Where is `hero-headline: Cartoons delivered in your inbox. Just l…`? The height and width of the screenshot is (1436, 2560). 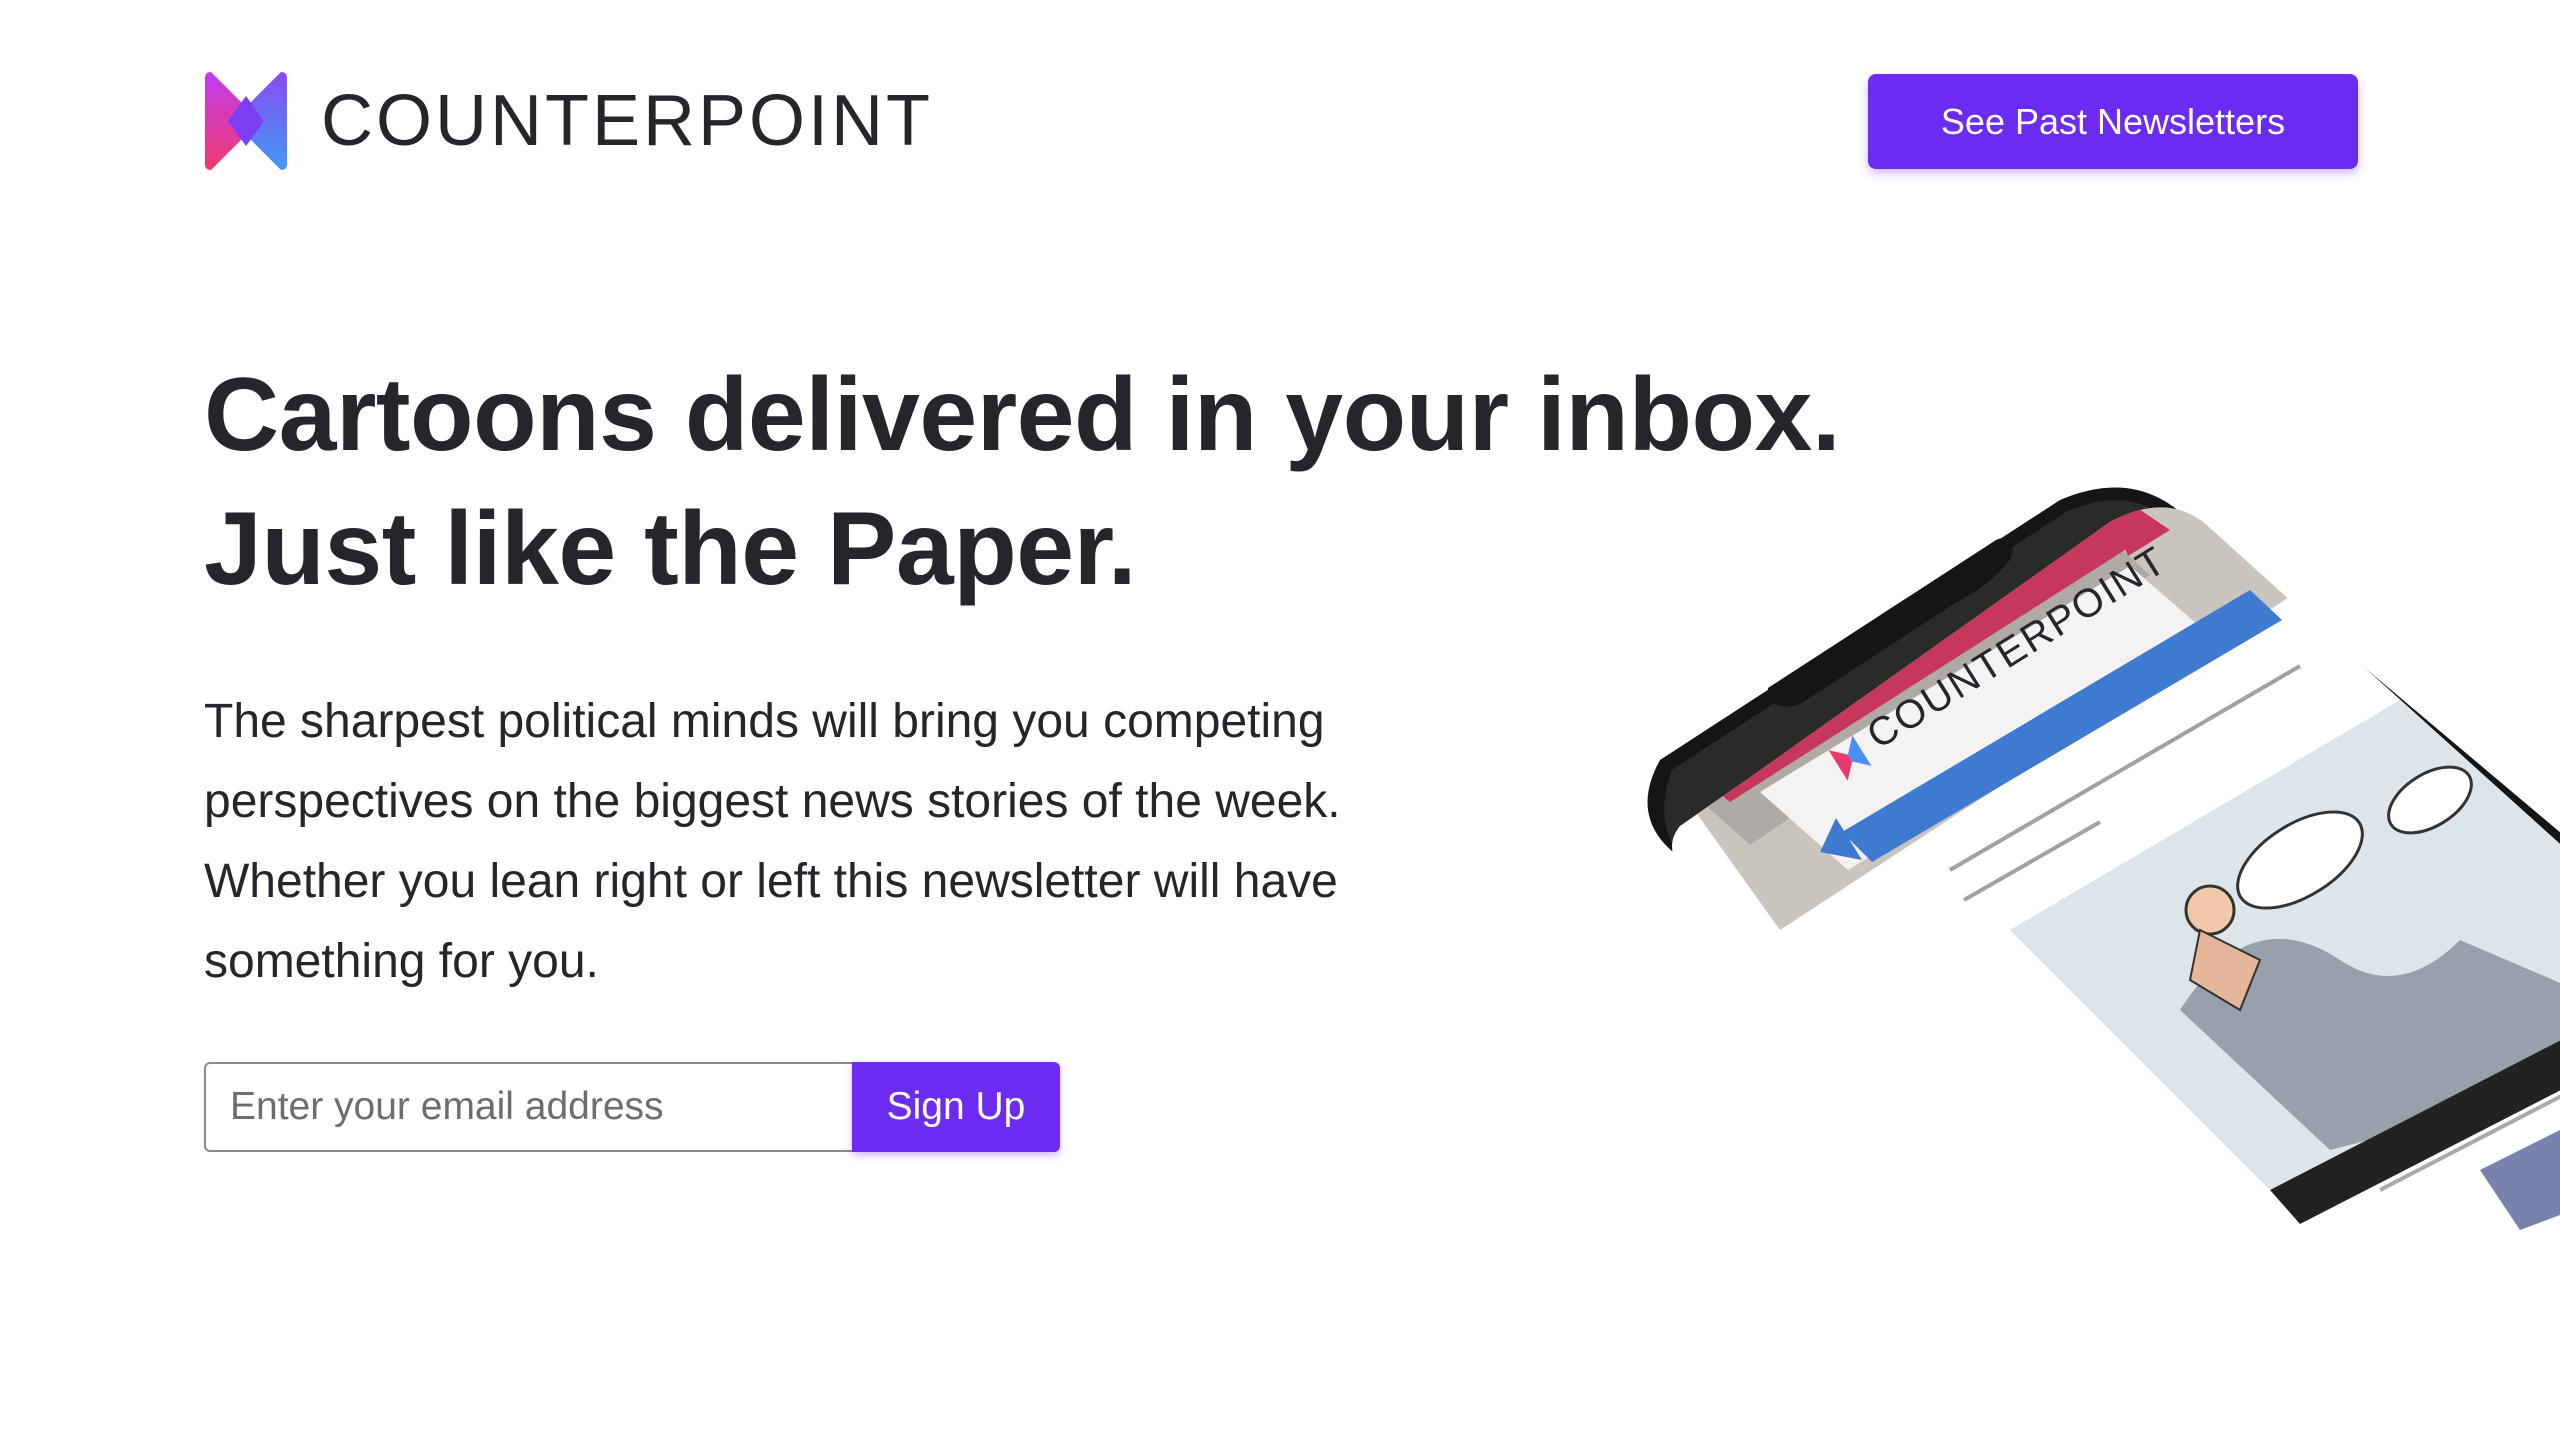
hero-headline: Cartoons delivered in your inbox. Just l… is located at coordinates (1094, 482).